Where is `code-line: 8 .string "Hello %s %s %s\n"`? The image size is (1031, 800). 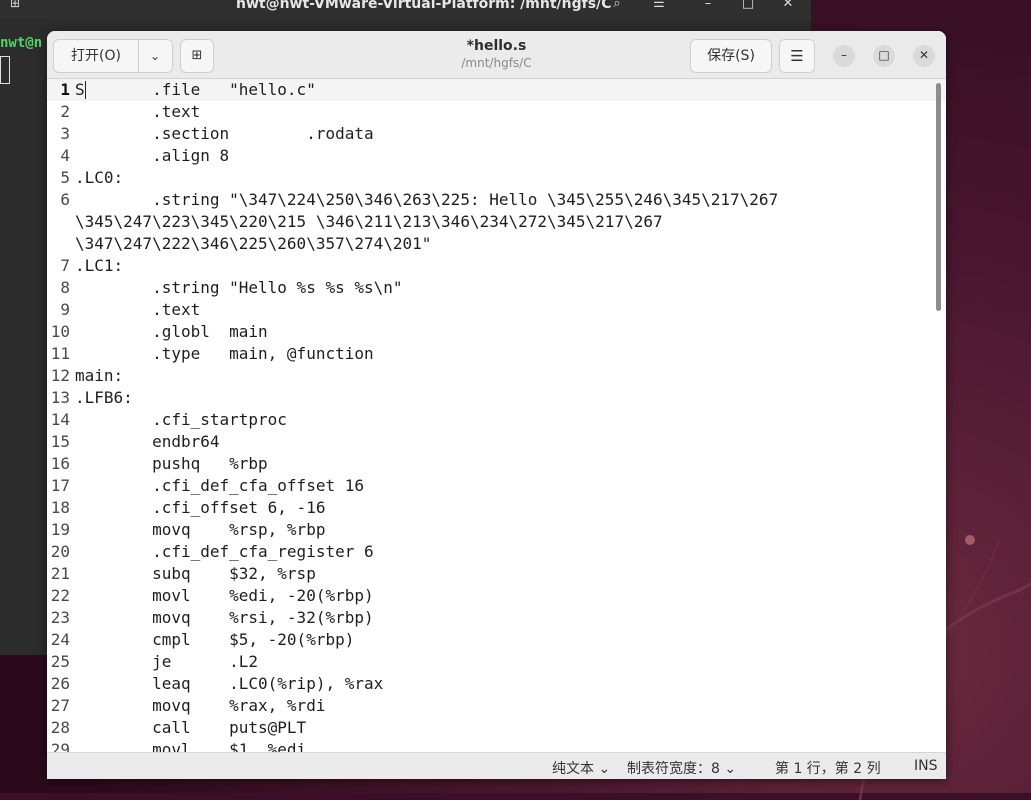
code-line: 8 .string "Hello %s %s %s\n" is located at coordinates (496, 288).